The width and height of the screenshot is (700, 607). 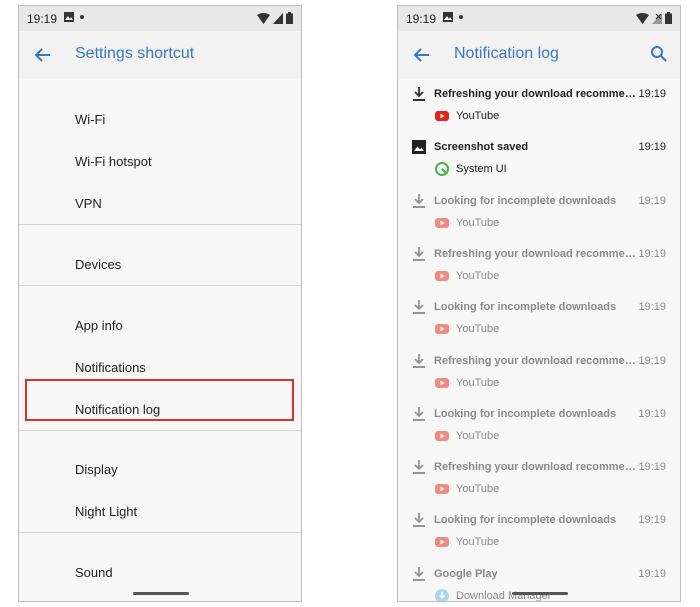 What do you see at coordinates (110, 367) in the screenshot?
I see `setting-item-label: Notifications` at bounding box center [110, 367].